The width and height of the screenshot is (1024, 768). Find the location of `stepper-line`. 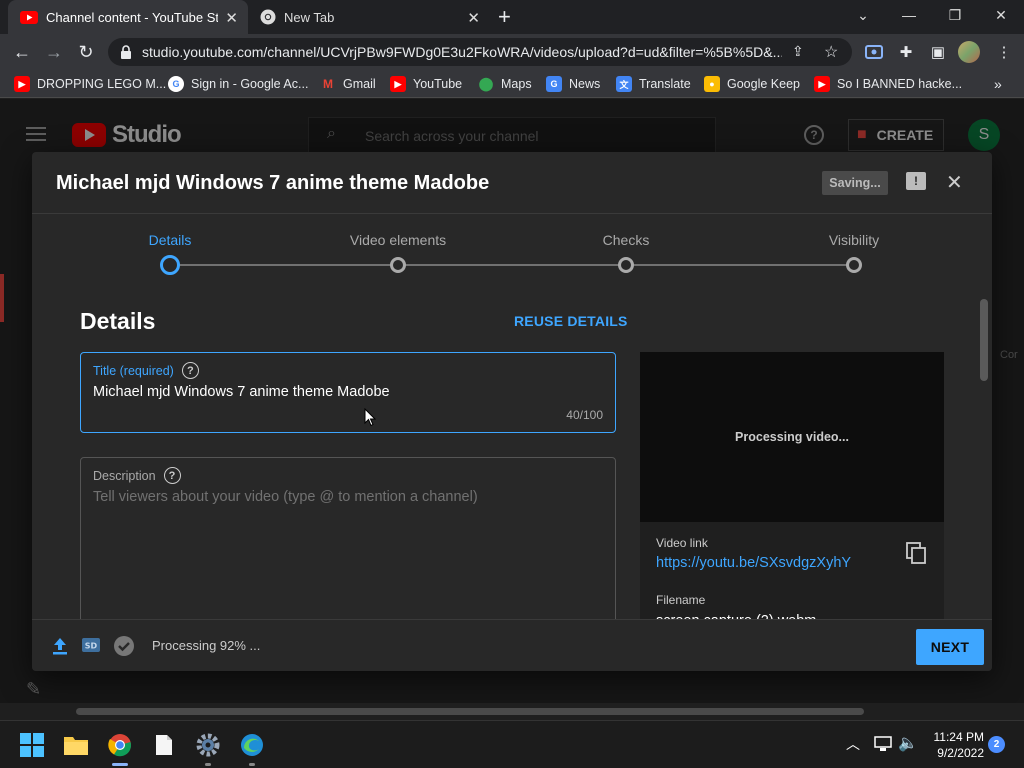

stepper-line is located at coordinates (512, 265).